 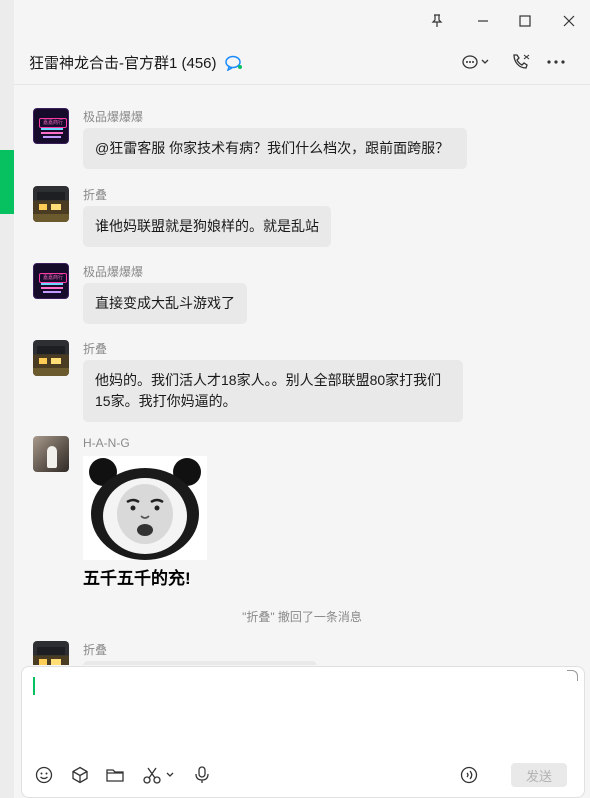 What do you see at coordinates (7, 182) in the screenshot?
I see `active-nav-indicator` at bounding box center [7, 182].